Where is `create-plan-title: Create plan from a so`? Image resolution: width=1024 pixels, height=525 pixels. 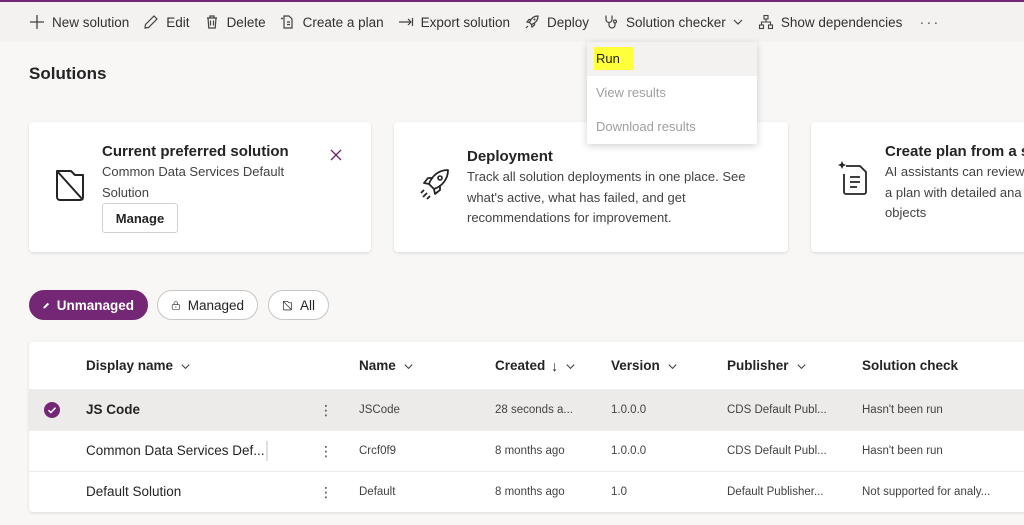
create-plan-title: Create plan from a so is located at coordinates (954, 151).